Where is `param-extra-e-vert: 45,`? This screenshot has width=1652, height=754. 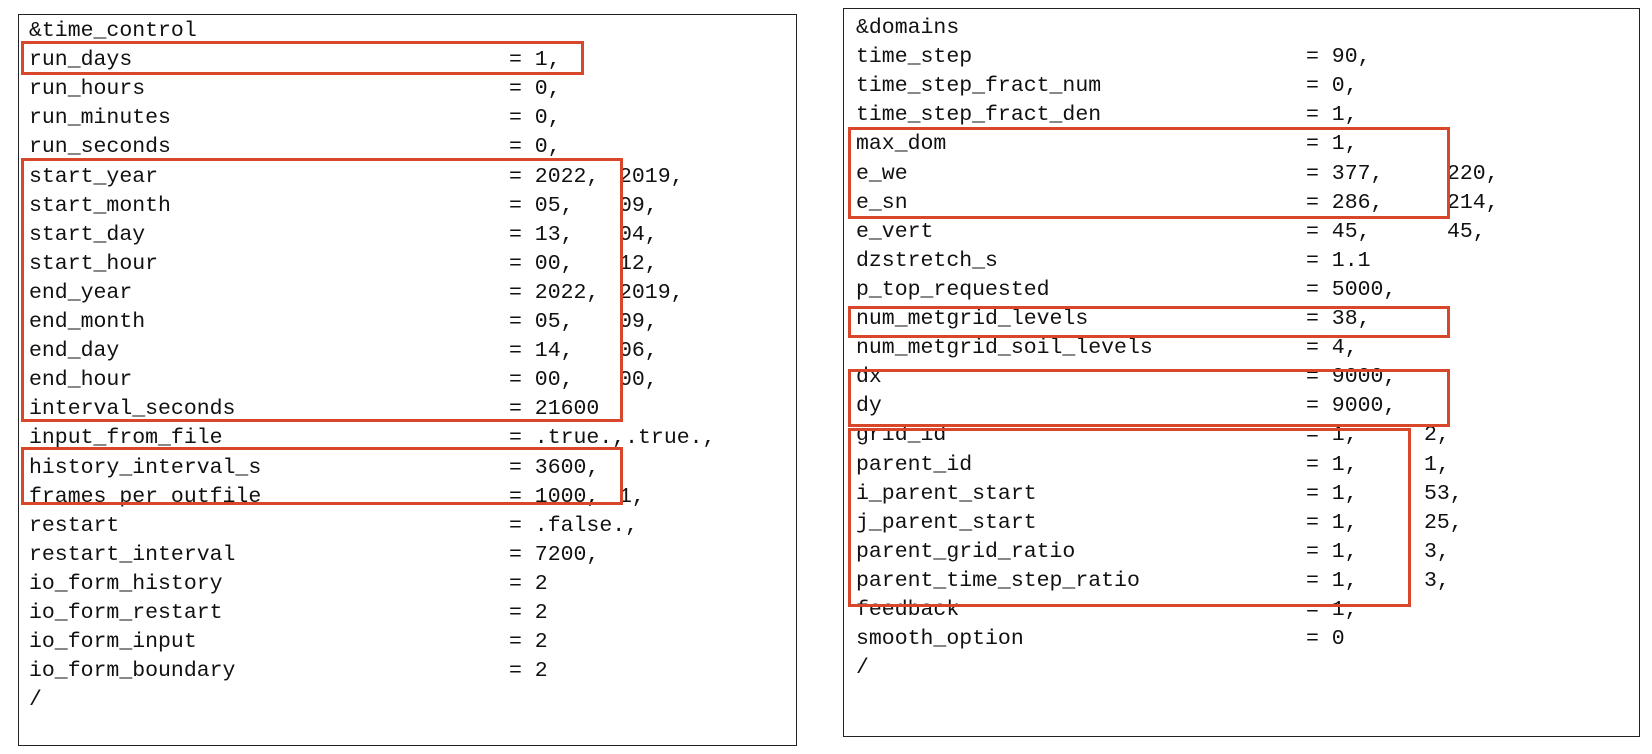
param-extra-e-vert: 45, is located at coordinates (1466, 231).